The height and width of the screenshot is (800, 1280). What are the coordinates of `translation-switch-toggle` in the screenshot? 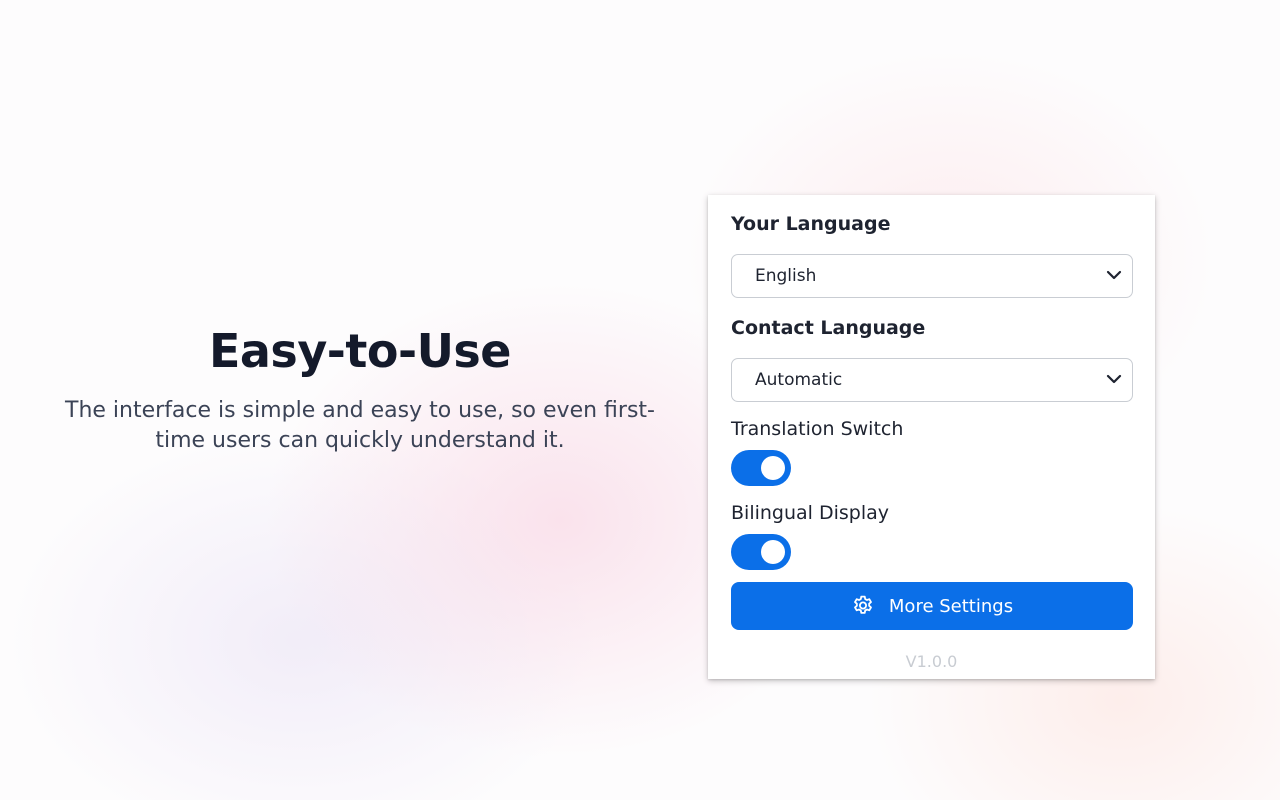 It's located at (761, 468).